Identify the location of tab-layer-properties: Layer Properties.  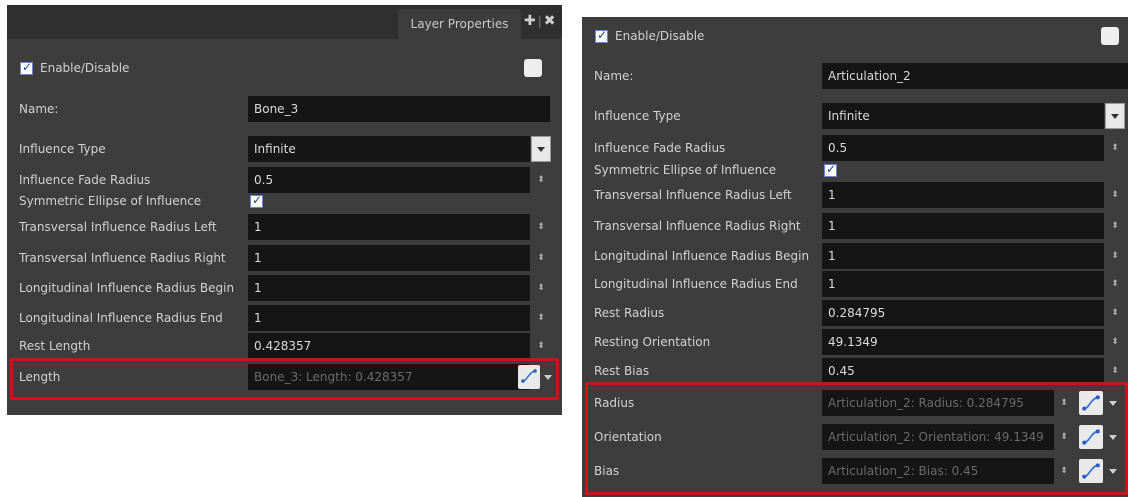
(459, 24).